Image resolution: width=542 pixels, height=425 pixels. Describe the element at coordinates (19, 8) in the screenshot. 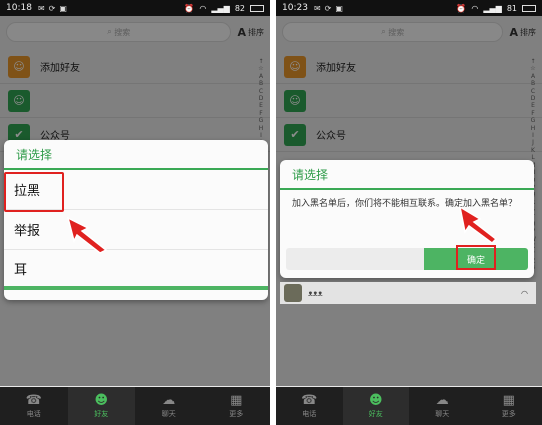

I see `status-time: 10:18` at that location.